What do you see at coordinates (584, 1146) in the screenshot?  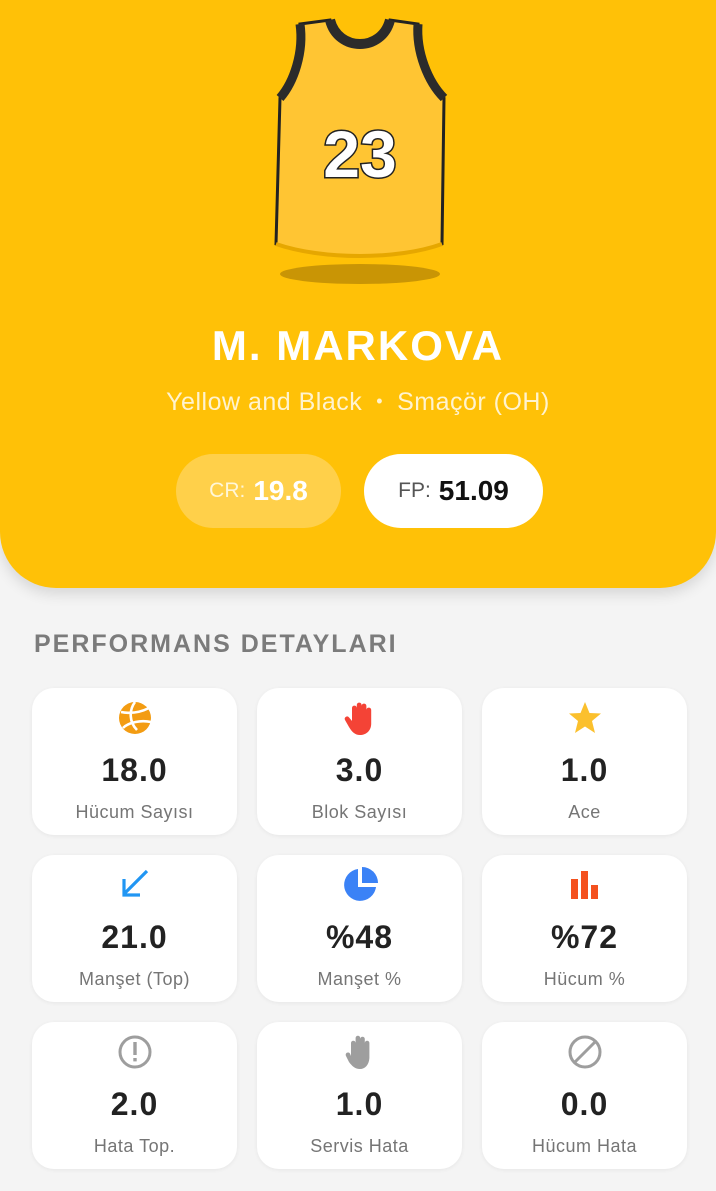 I see `stat-label: Hücum Hata` at bounding box center [584, 1146].